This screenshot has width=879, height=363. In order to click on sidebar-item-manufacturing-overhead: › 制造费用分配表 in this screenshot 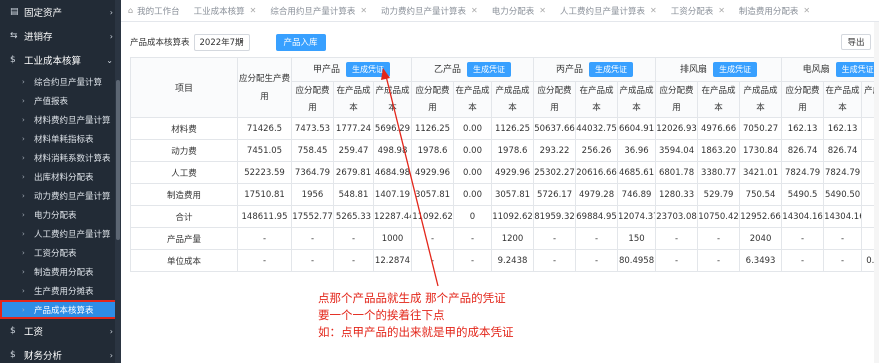, I will do `click(60, 271)`.